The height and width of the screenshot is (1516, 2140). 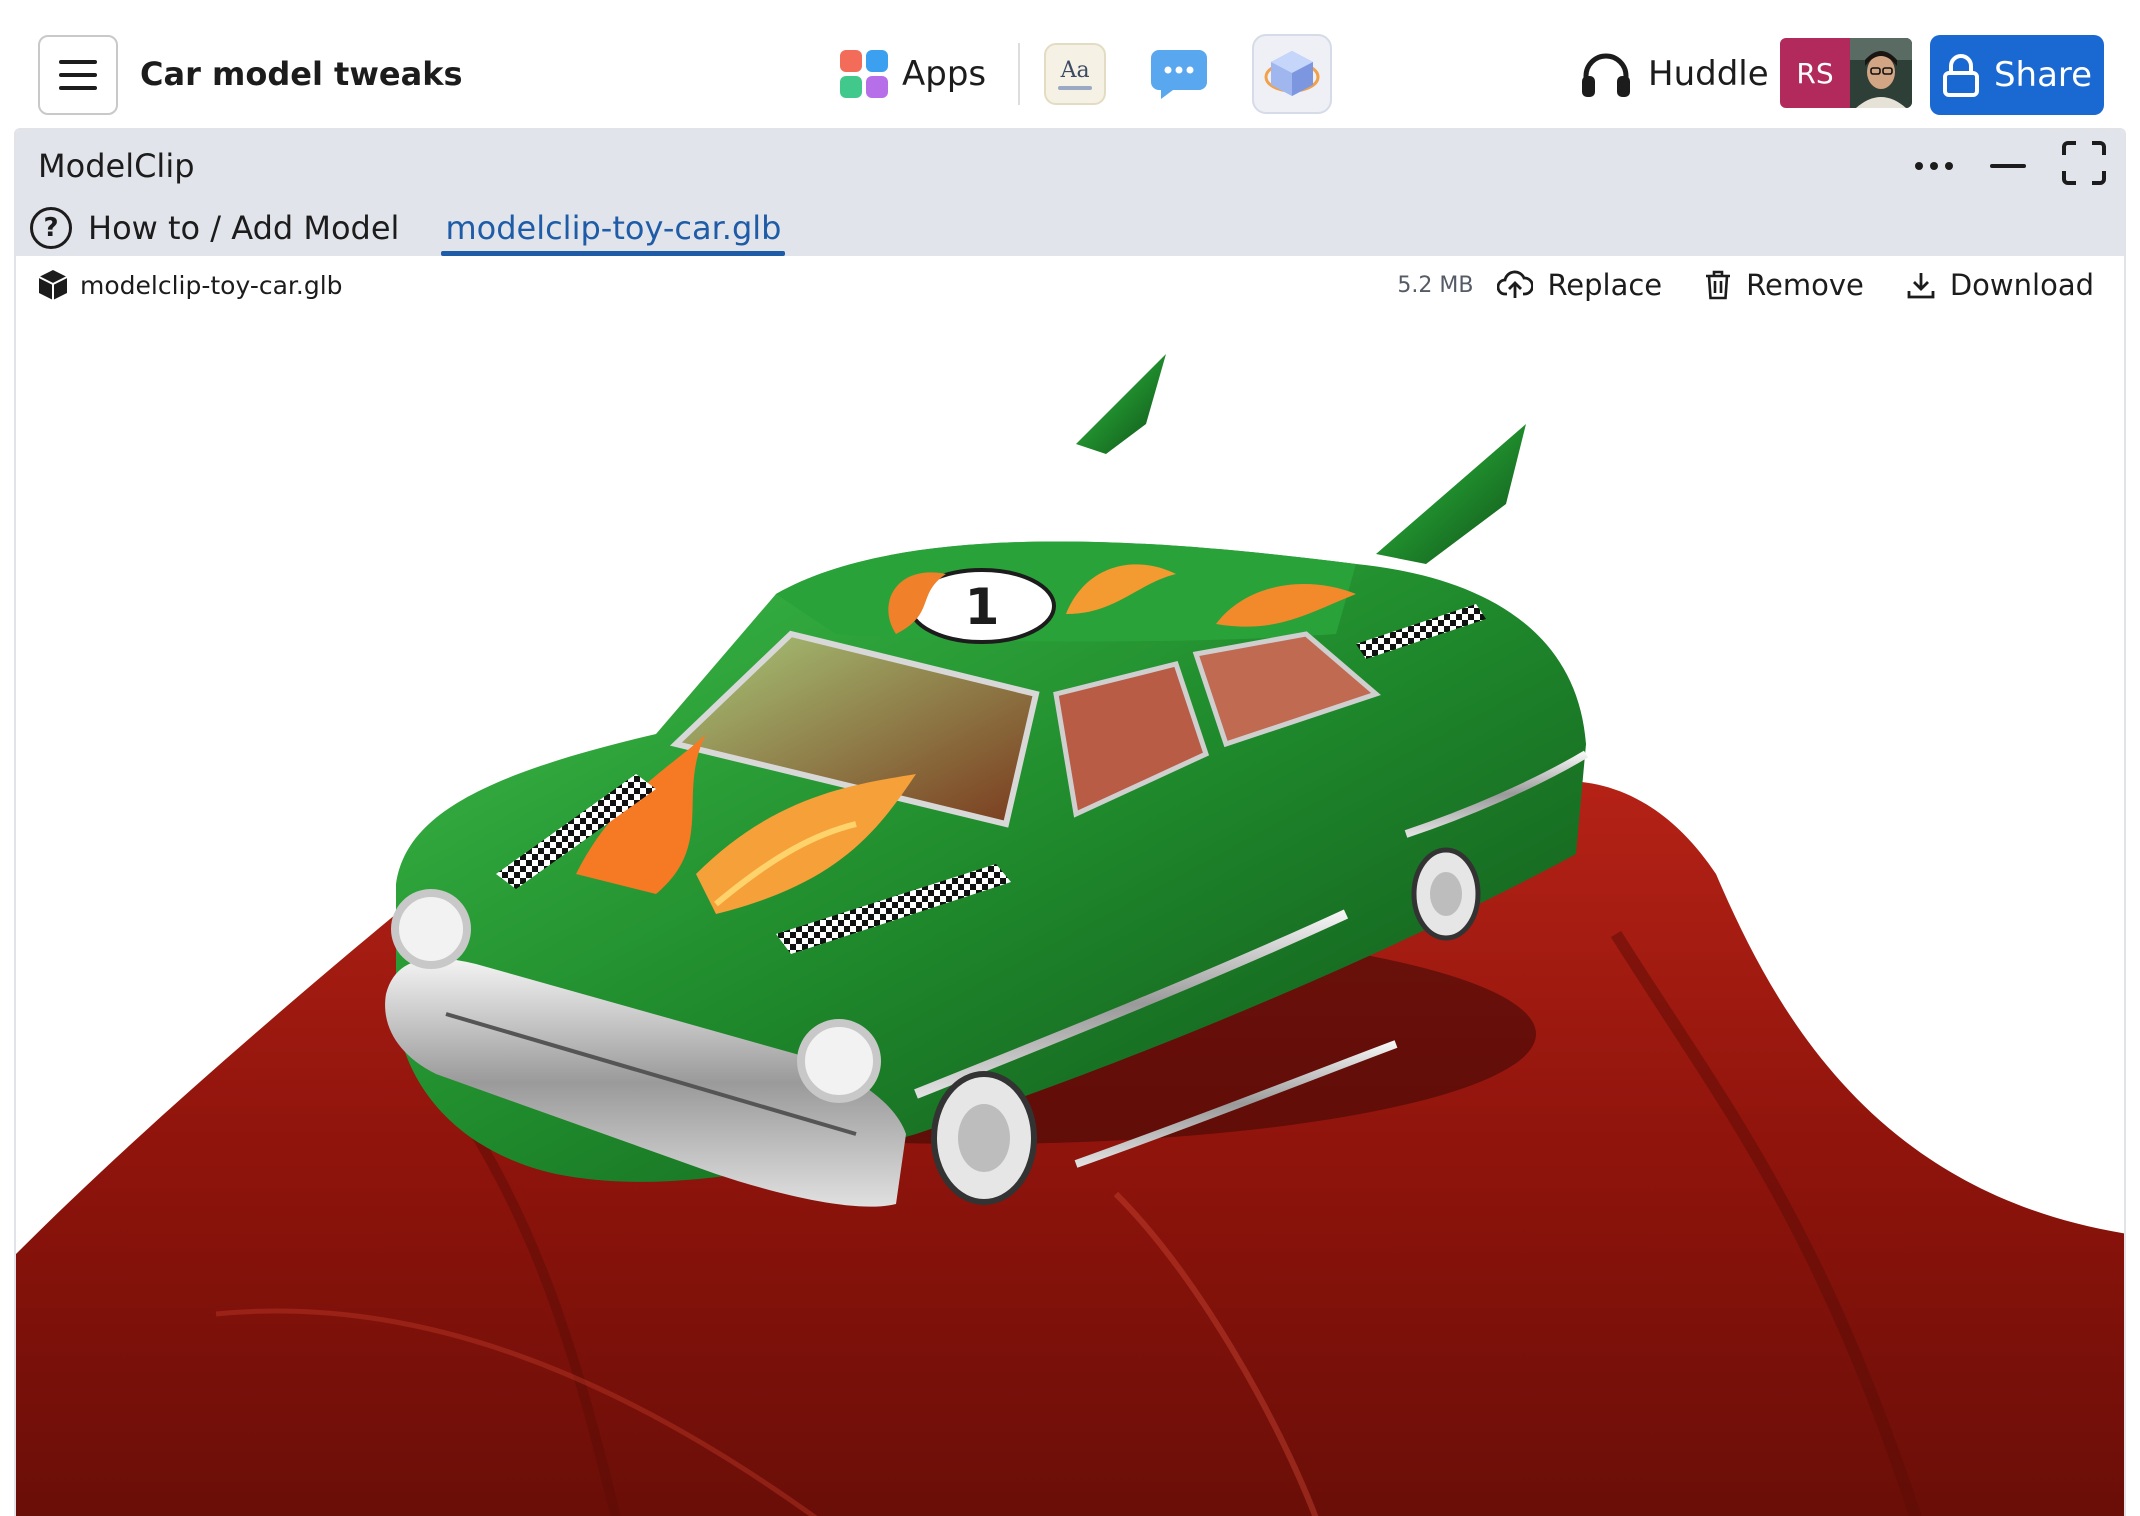 I want to click on user-photo-icon, so click(x=1881, y=73).